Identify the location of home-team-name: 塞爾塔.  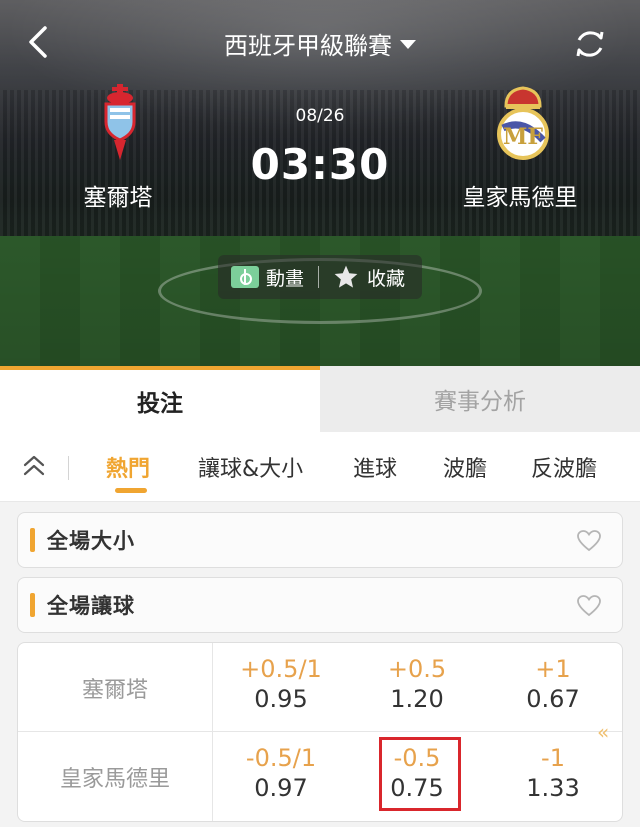
(118, 198).